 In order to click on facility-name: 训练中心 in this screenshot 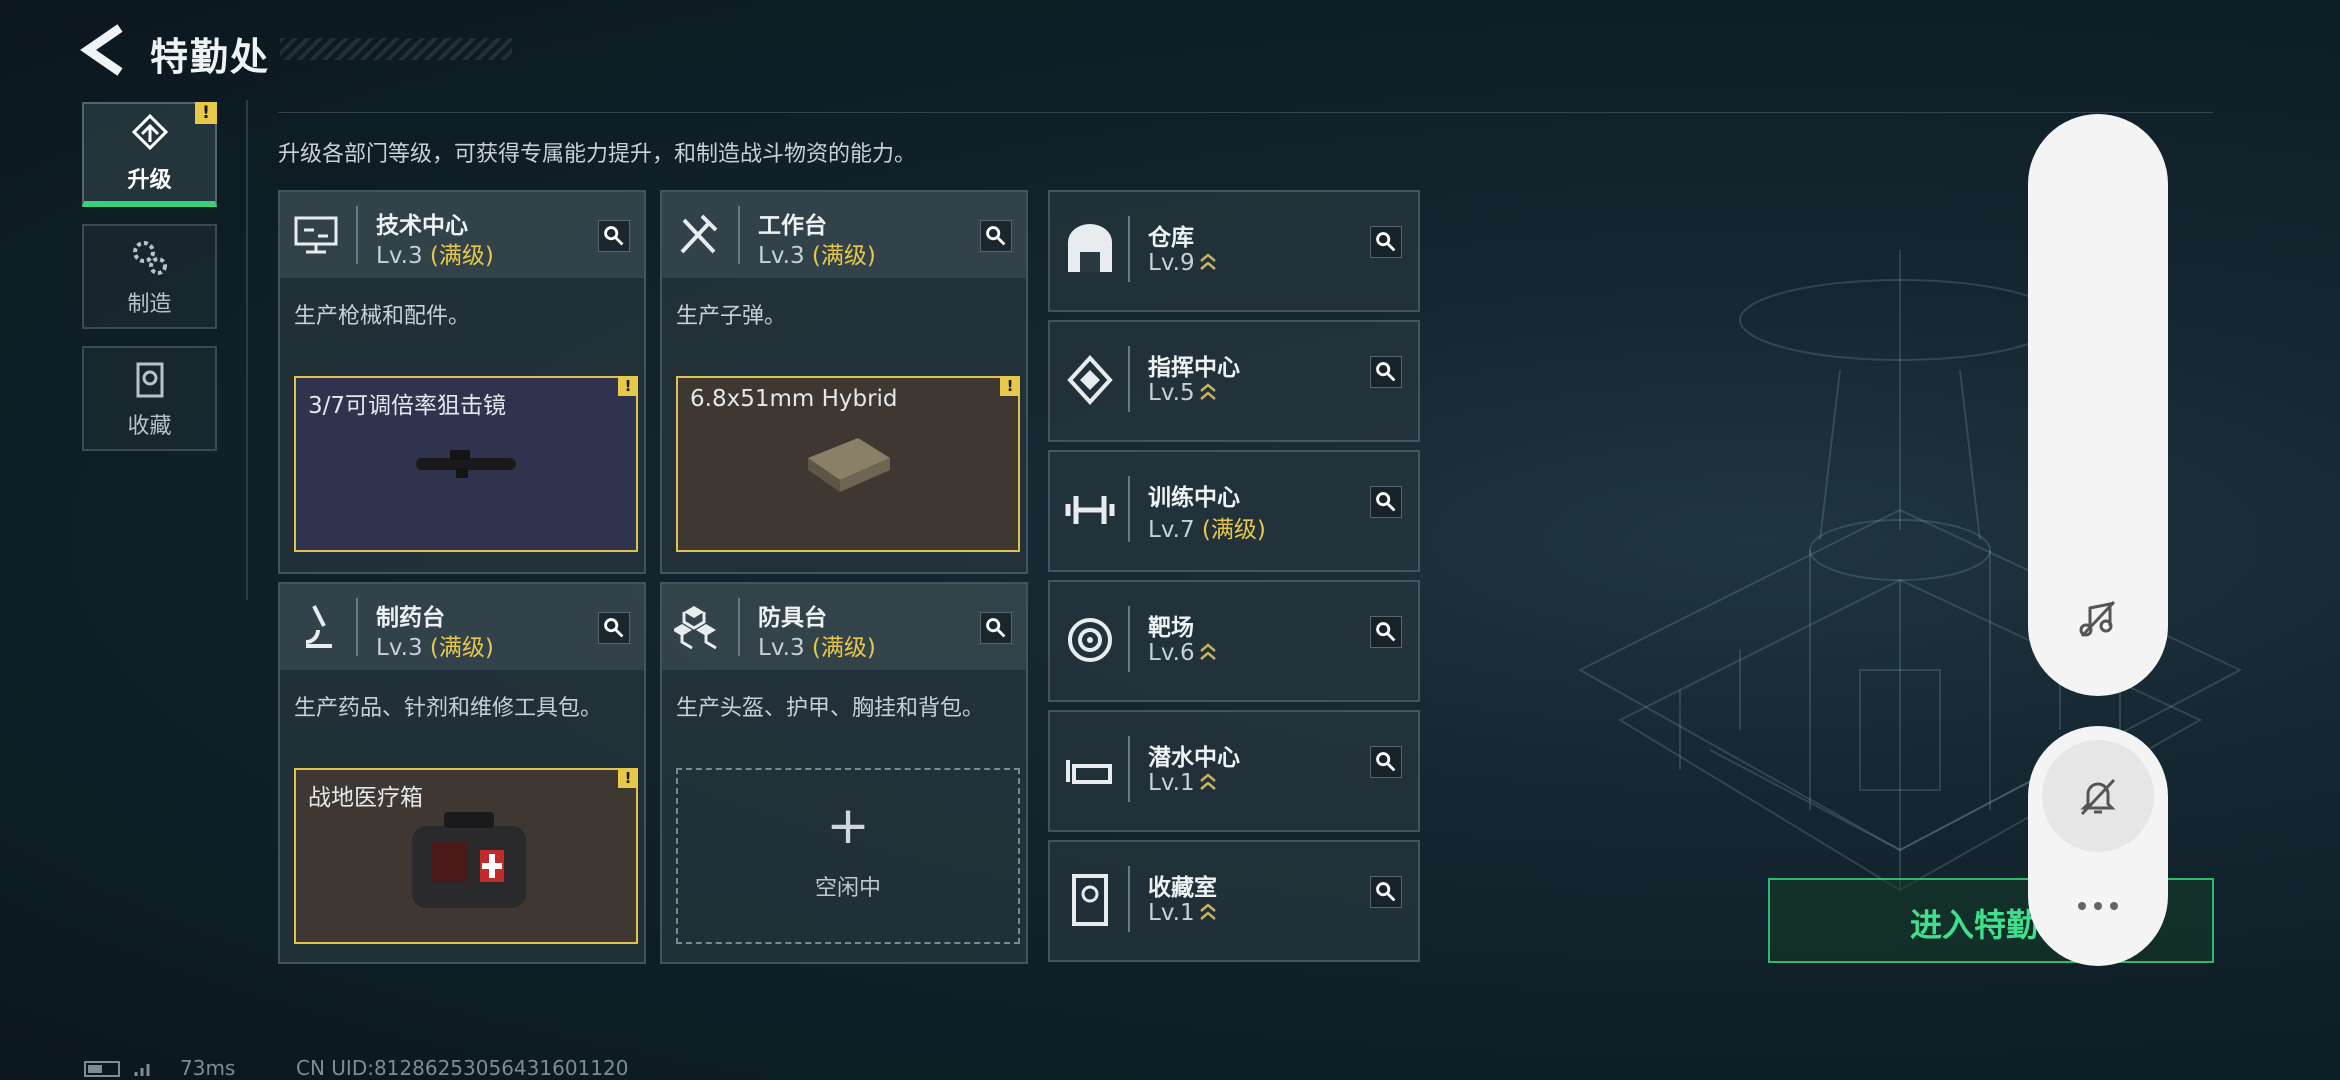, I will do `click(1194, 498)`.